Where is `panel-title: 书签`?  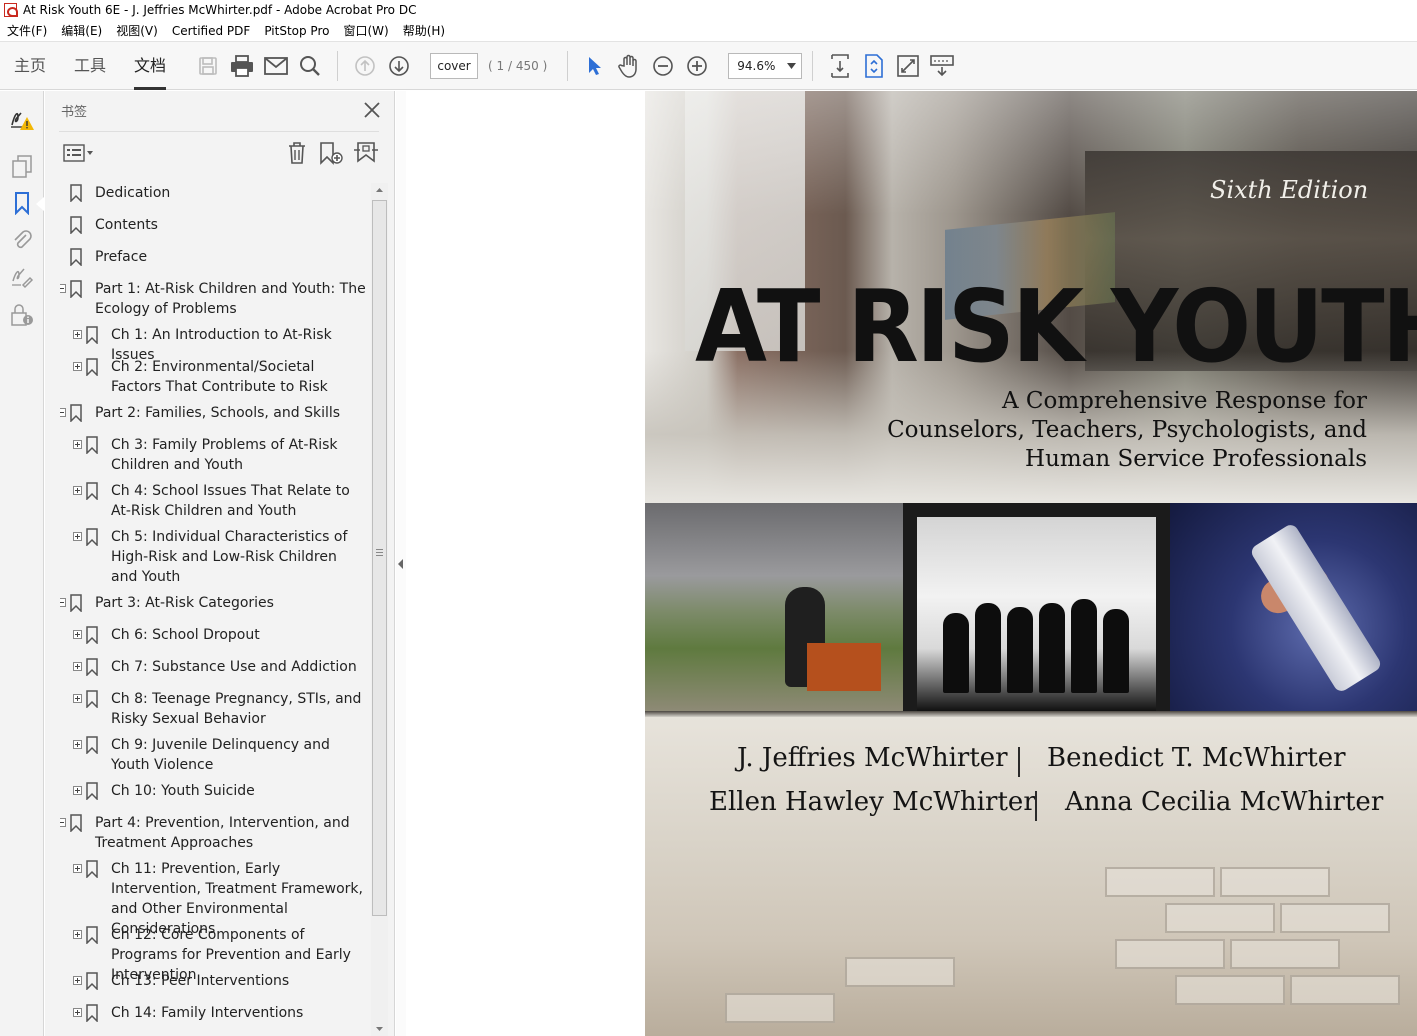
panel-title: 书签 is located at coordinates (74, 112).